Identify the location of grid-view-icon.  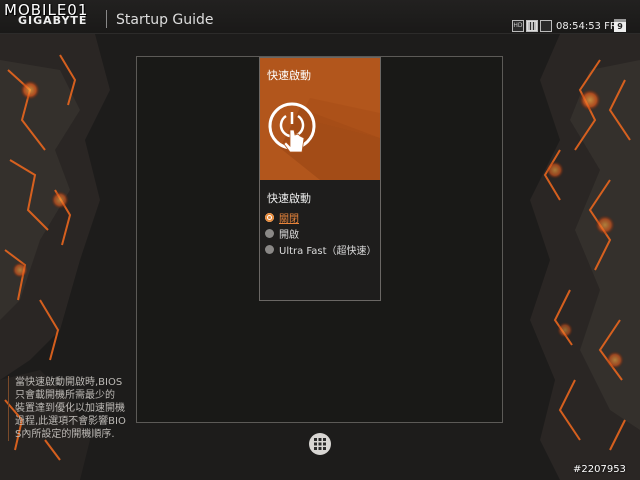
(532, 26).